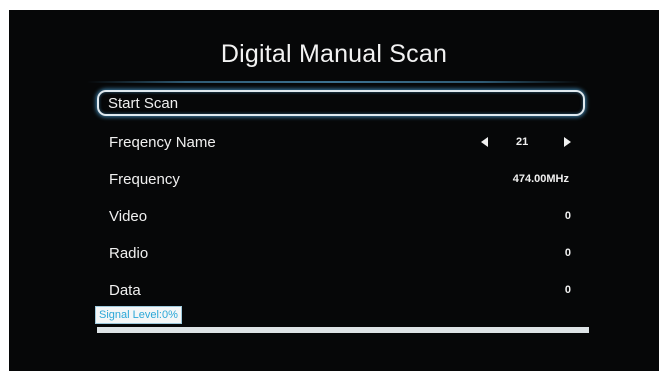 This screenshot has width=667, height=379. I want to click on video-label: Video, so click(128, 216).